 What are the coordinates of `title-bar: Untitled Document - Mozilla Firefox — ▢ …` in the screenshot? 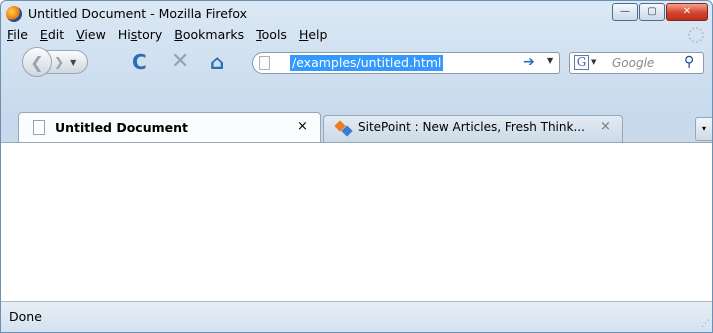 It's located at (356, 14).